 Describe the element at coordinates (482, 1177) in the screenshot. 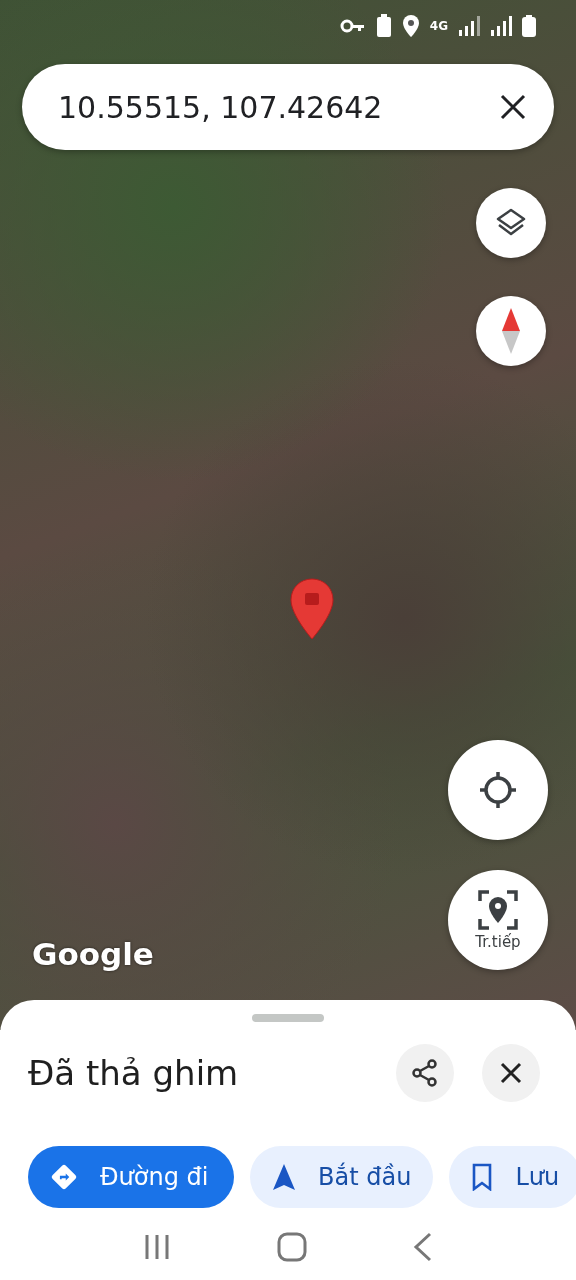

I see `bookmark-icon` at that location.